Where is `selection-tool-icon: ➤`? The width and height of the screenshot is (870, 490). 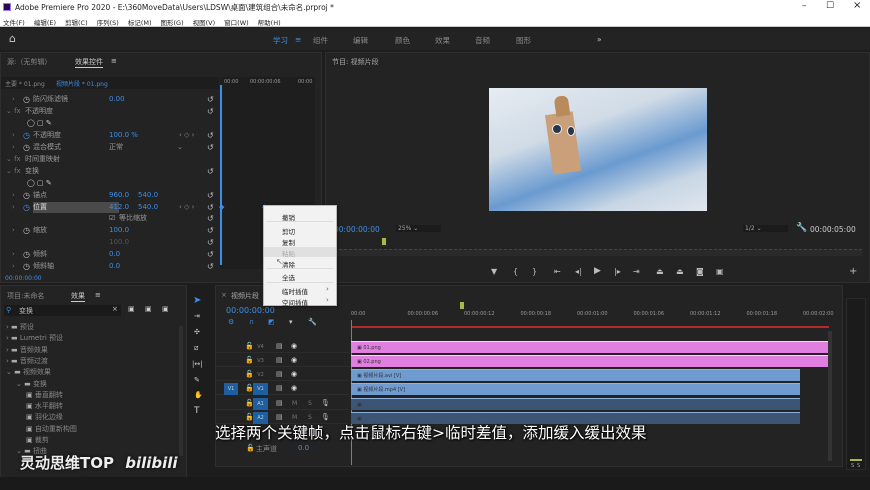 selection-tool-icon: ➤ is located at coordinates (197, 300).